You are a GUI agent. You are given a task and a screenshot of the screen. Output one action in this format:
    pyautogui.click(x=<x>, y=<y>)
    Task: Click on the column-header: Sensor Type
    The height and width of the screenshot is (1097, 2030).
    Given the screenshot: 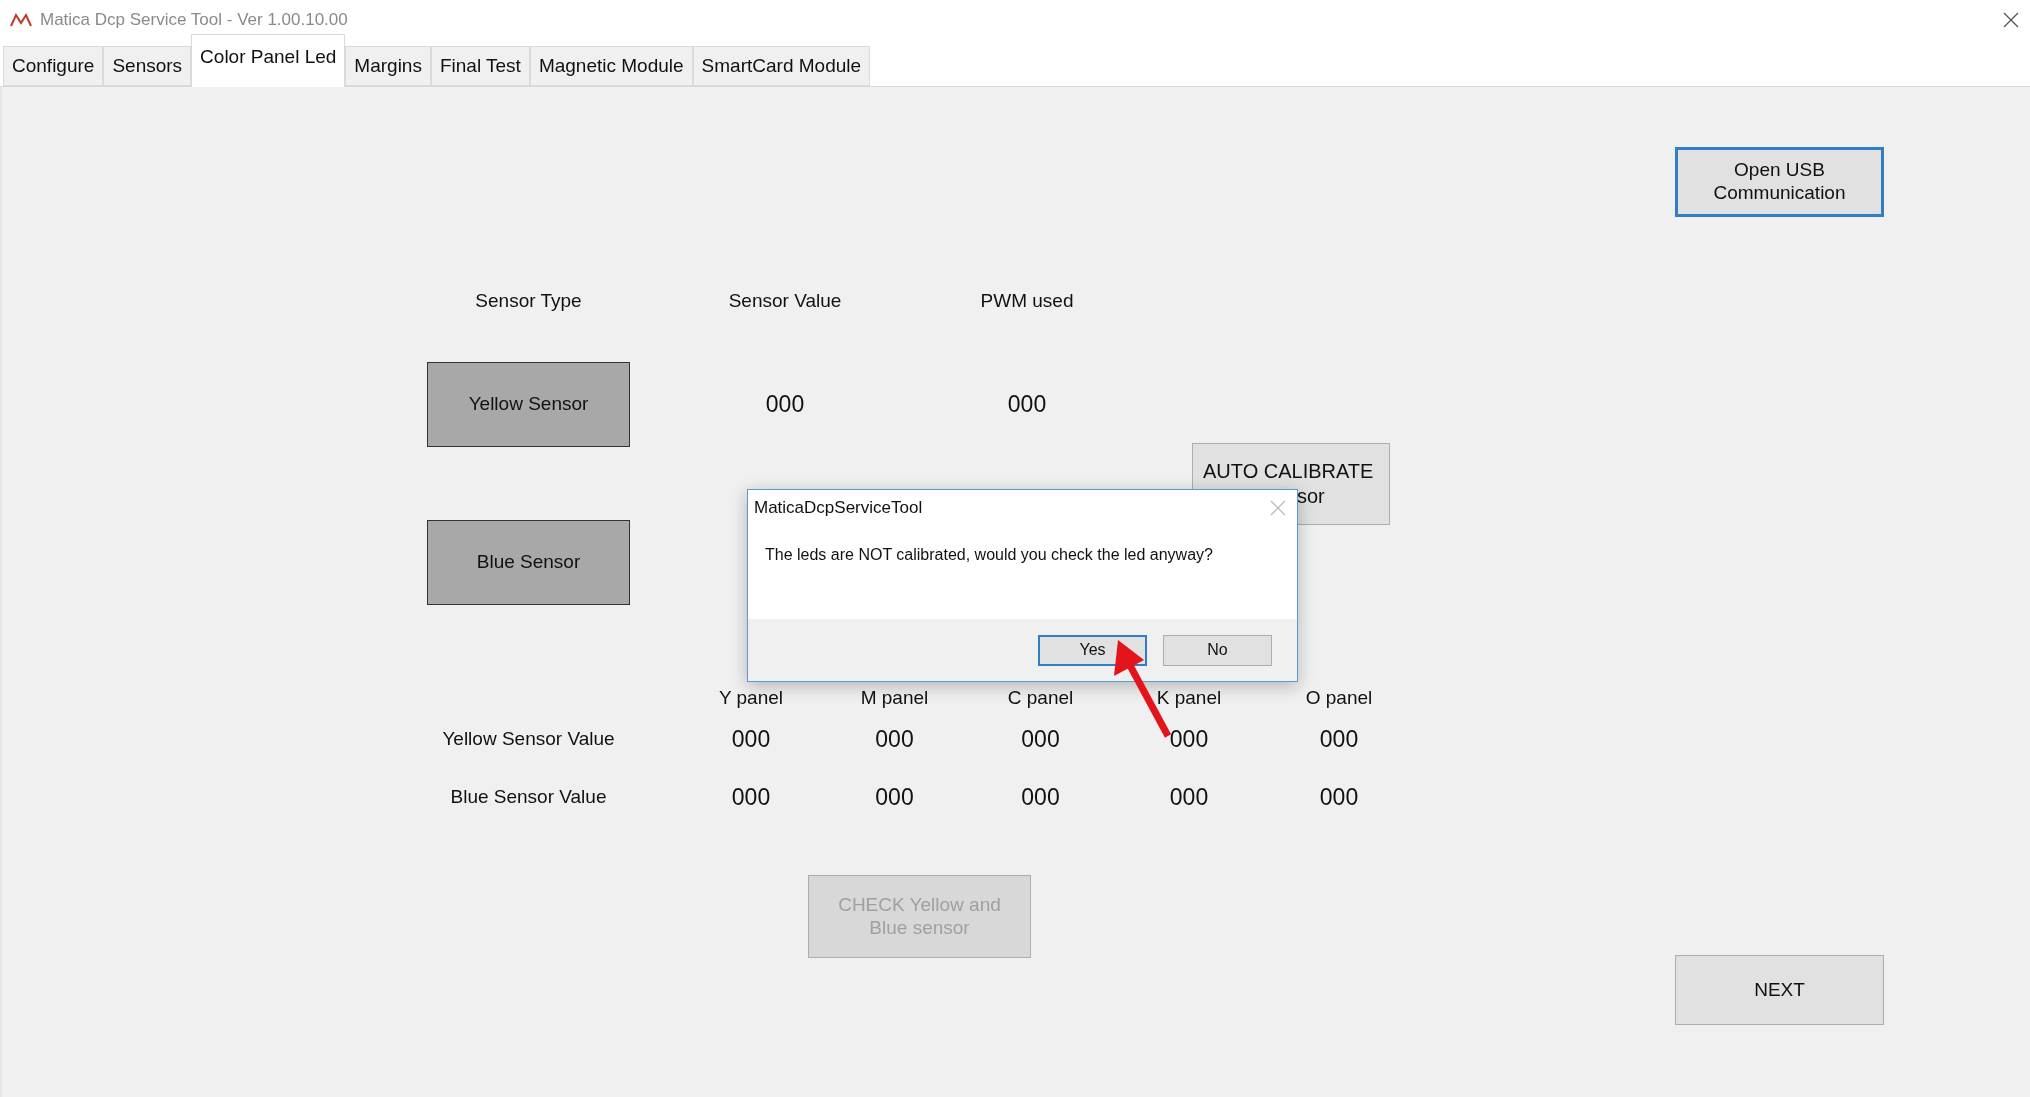 What is the action you would take?
    pyautogui.click(x=528, y=301)
    